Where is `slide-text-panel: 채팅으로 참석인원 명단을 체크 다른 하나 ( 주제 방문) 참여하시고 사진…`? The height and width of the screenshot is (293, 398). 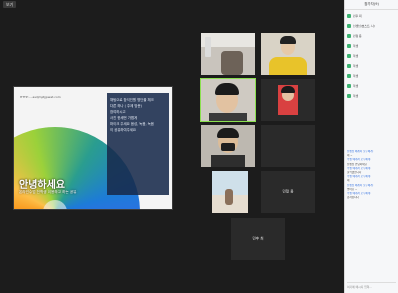
slide-text-panel: 채팅으로 참석인원 명단을 체크 다른 하나 ( 주제 방문) 참여하시고 사진… is located at coordinates (138, 144).